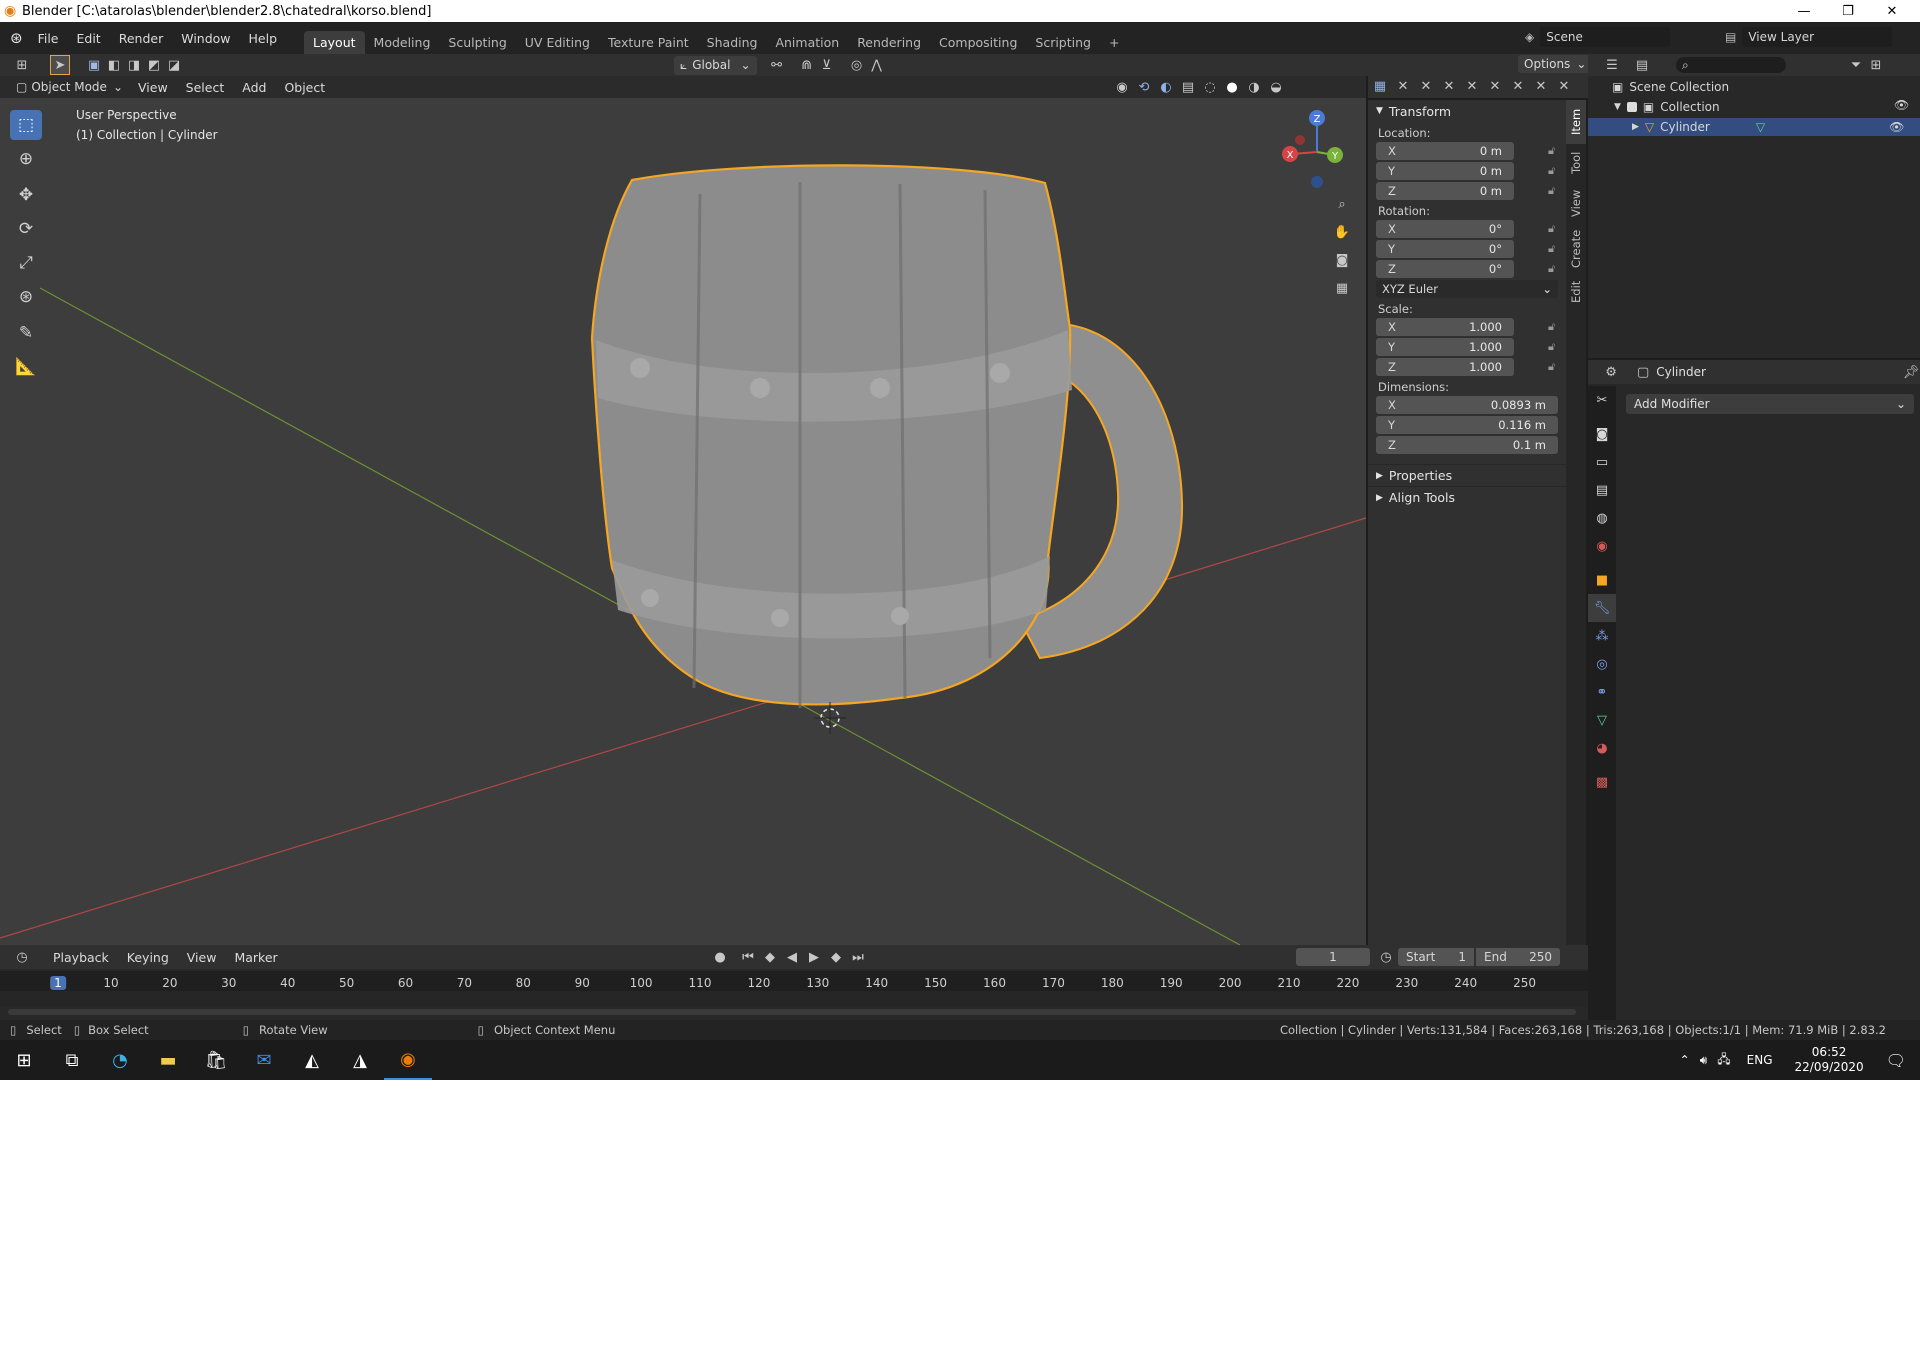  What do you see at coordinates (1602, 518) in the screenshot?
I see `scene-tab-icon: ◍` at bounding box center [1602, 518].